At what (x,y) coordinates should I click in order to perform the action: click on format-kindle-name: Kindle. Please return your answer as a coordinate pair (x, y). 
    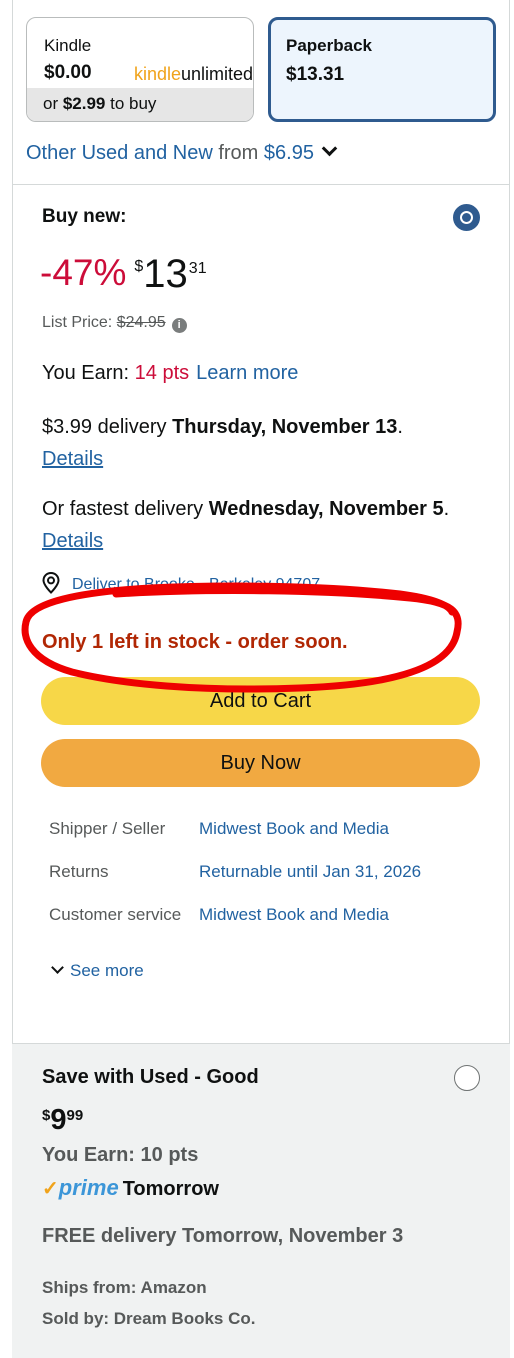
    Looking at the image, I should click on (68, 45).